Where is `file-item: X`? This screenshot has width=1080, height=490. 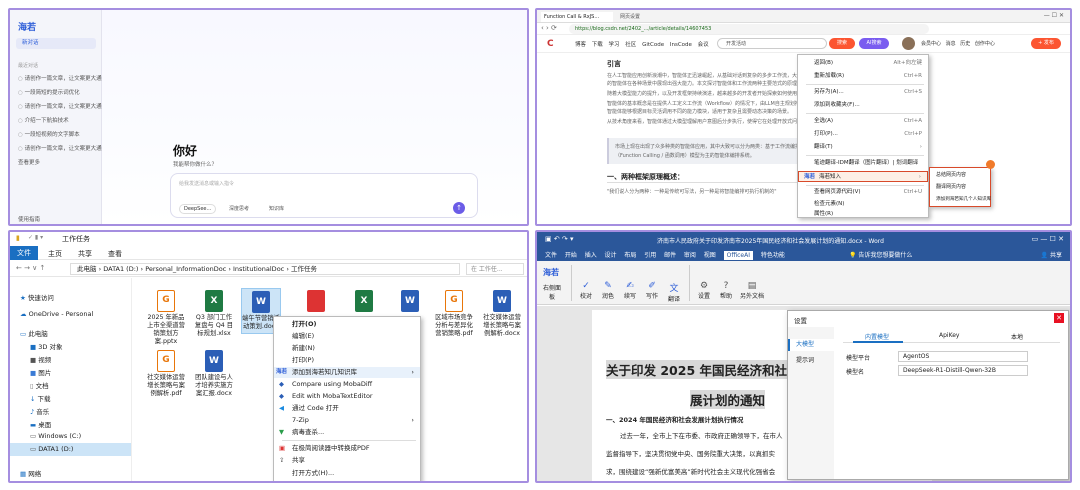
file-item: X is located at coordinates (364, 302).